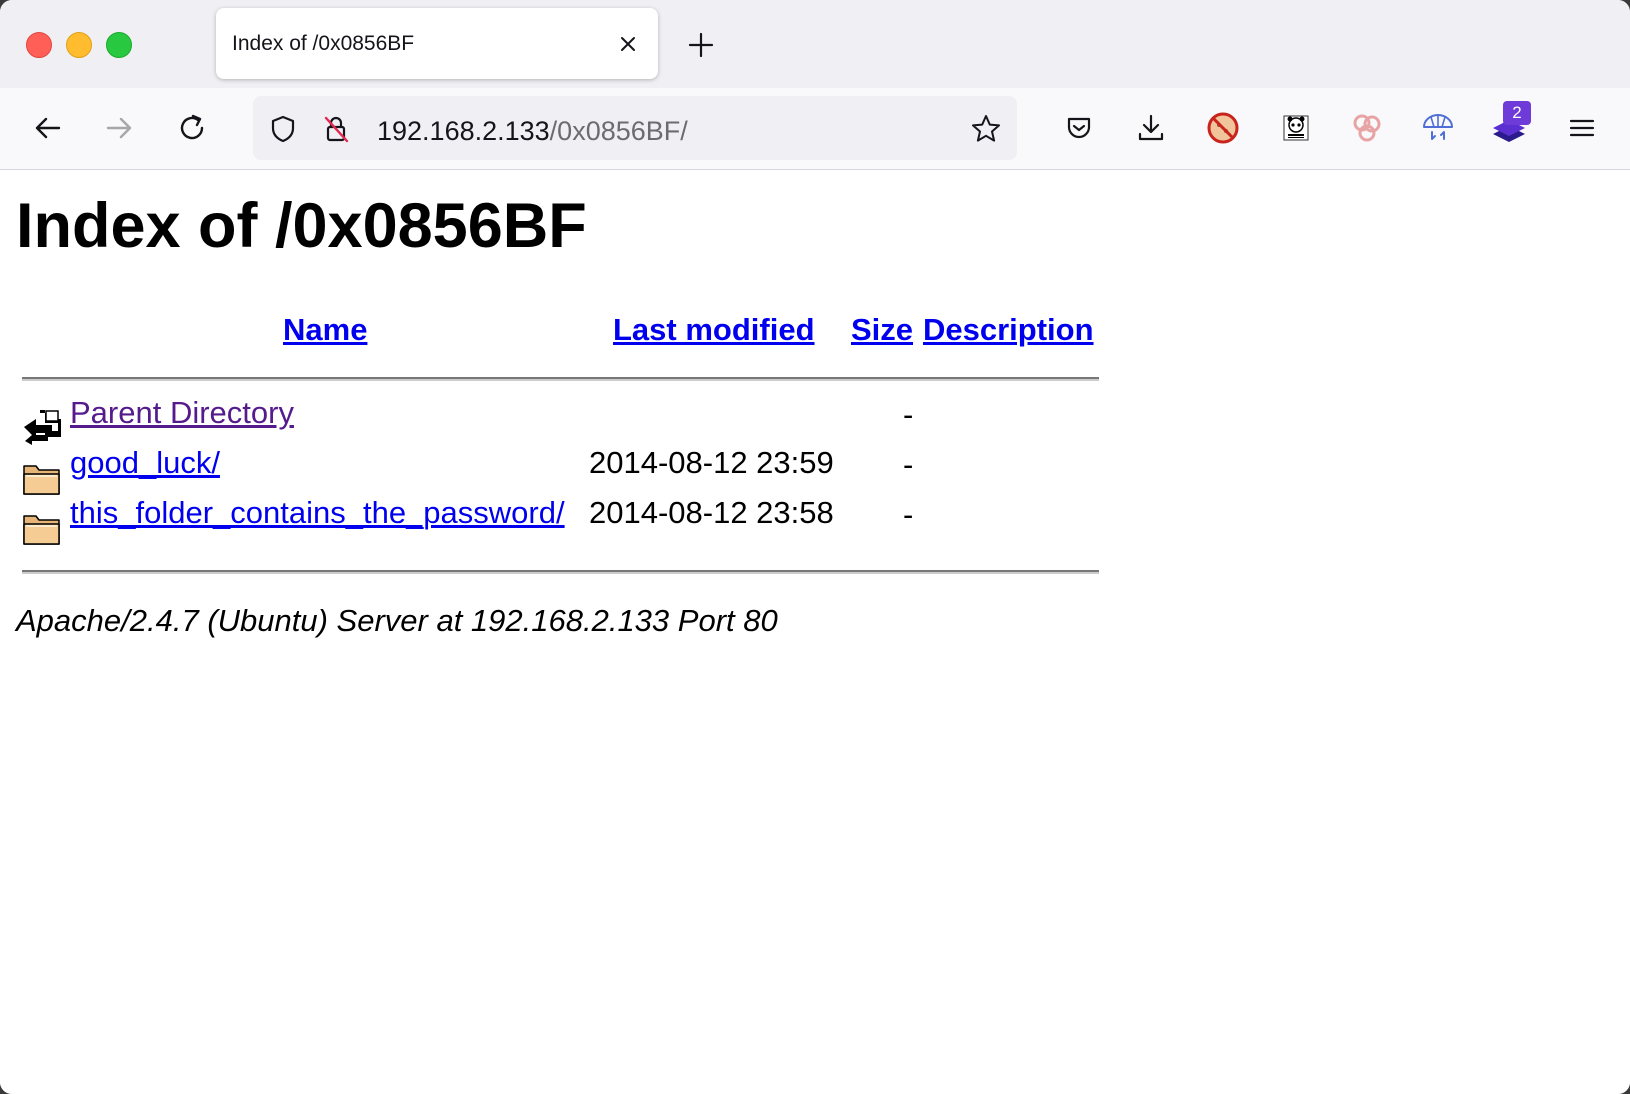 This screenshot has width=1630, height=1094. I want to click on row-link-good-luck: good_luck/, so click(145, 463).